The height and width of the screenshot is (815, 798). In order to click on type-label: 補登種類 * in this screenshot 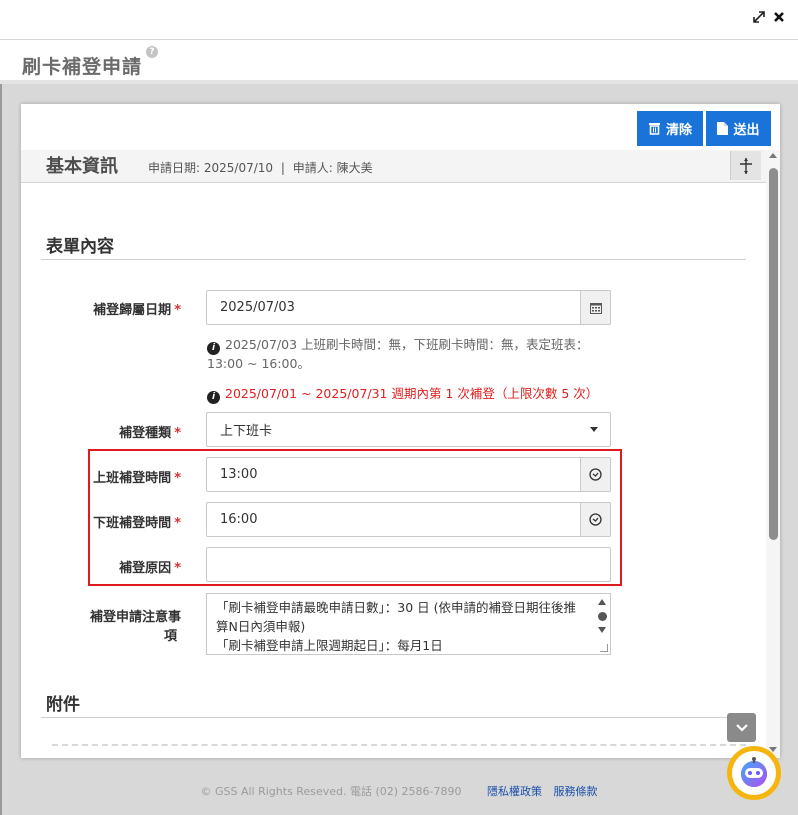, I will do `click(150, 433)`.